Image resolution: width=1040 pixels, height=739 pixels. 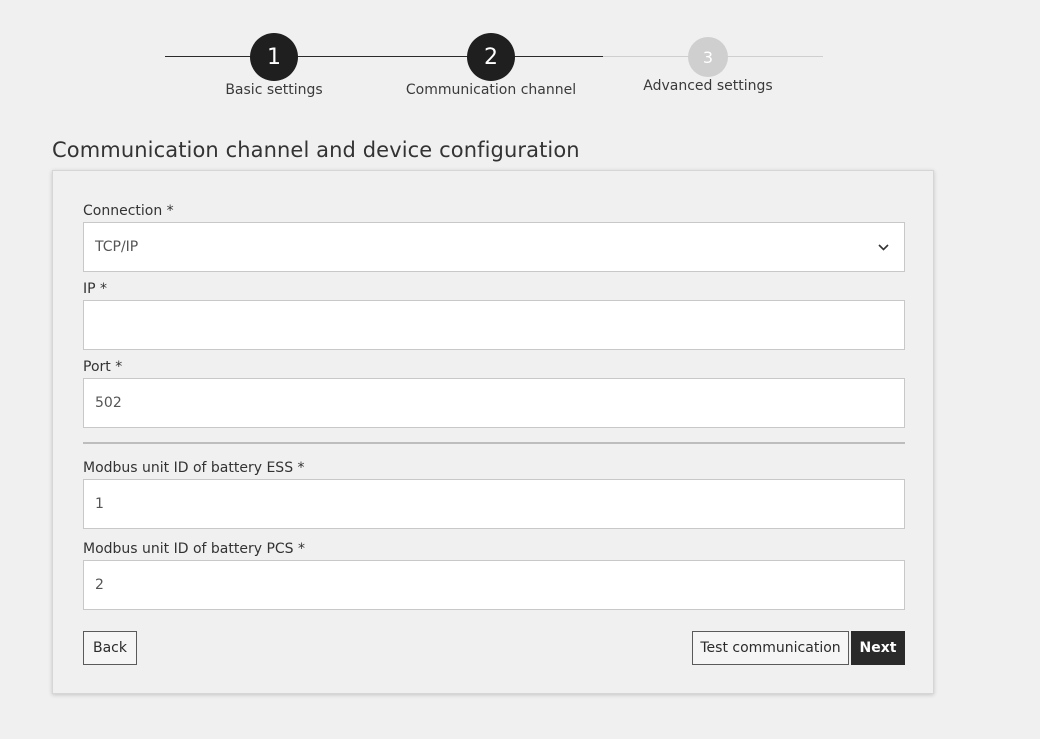 I want to click on section-divider, so click(x=494, y=443).